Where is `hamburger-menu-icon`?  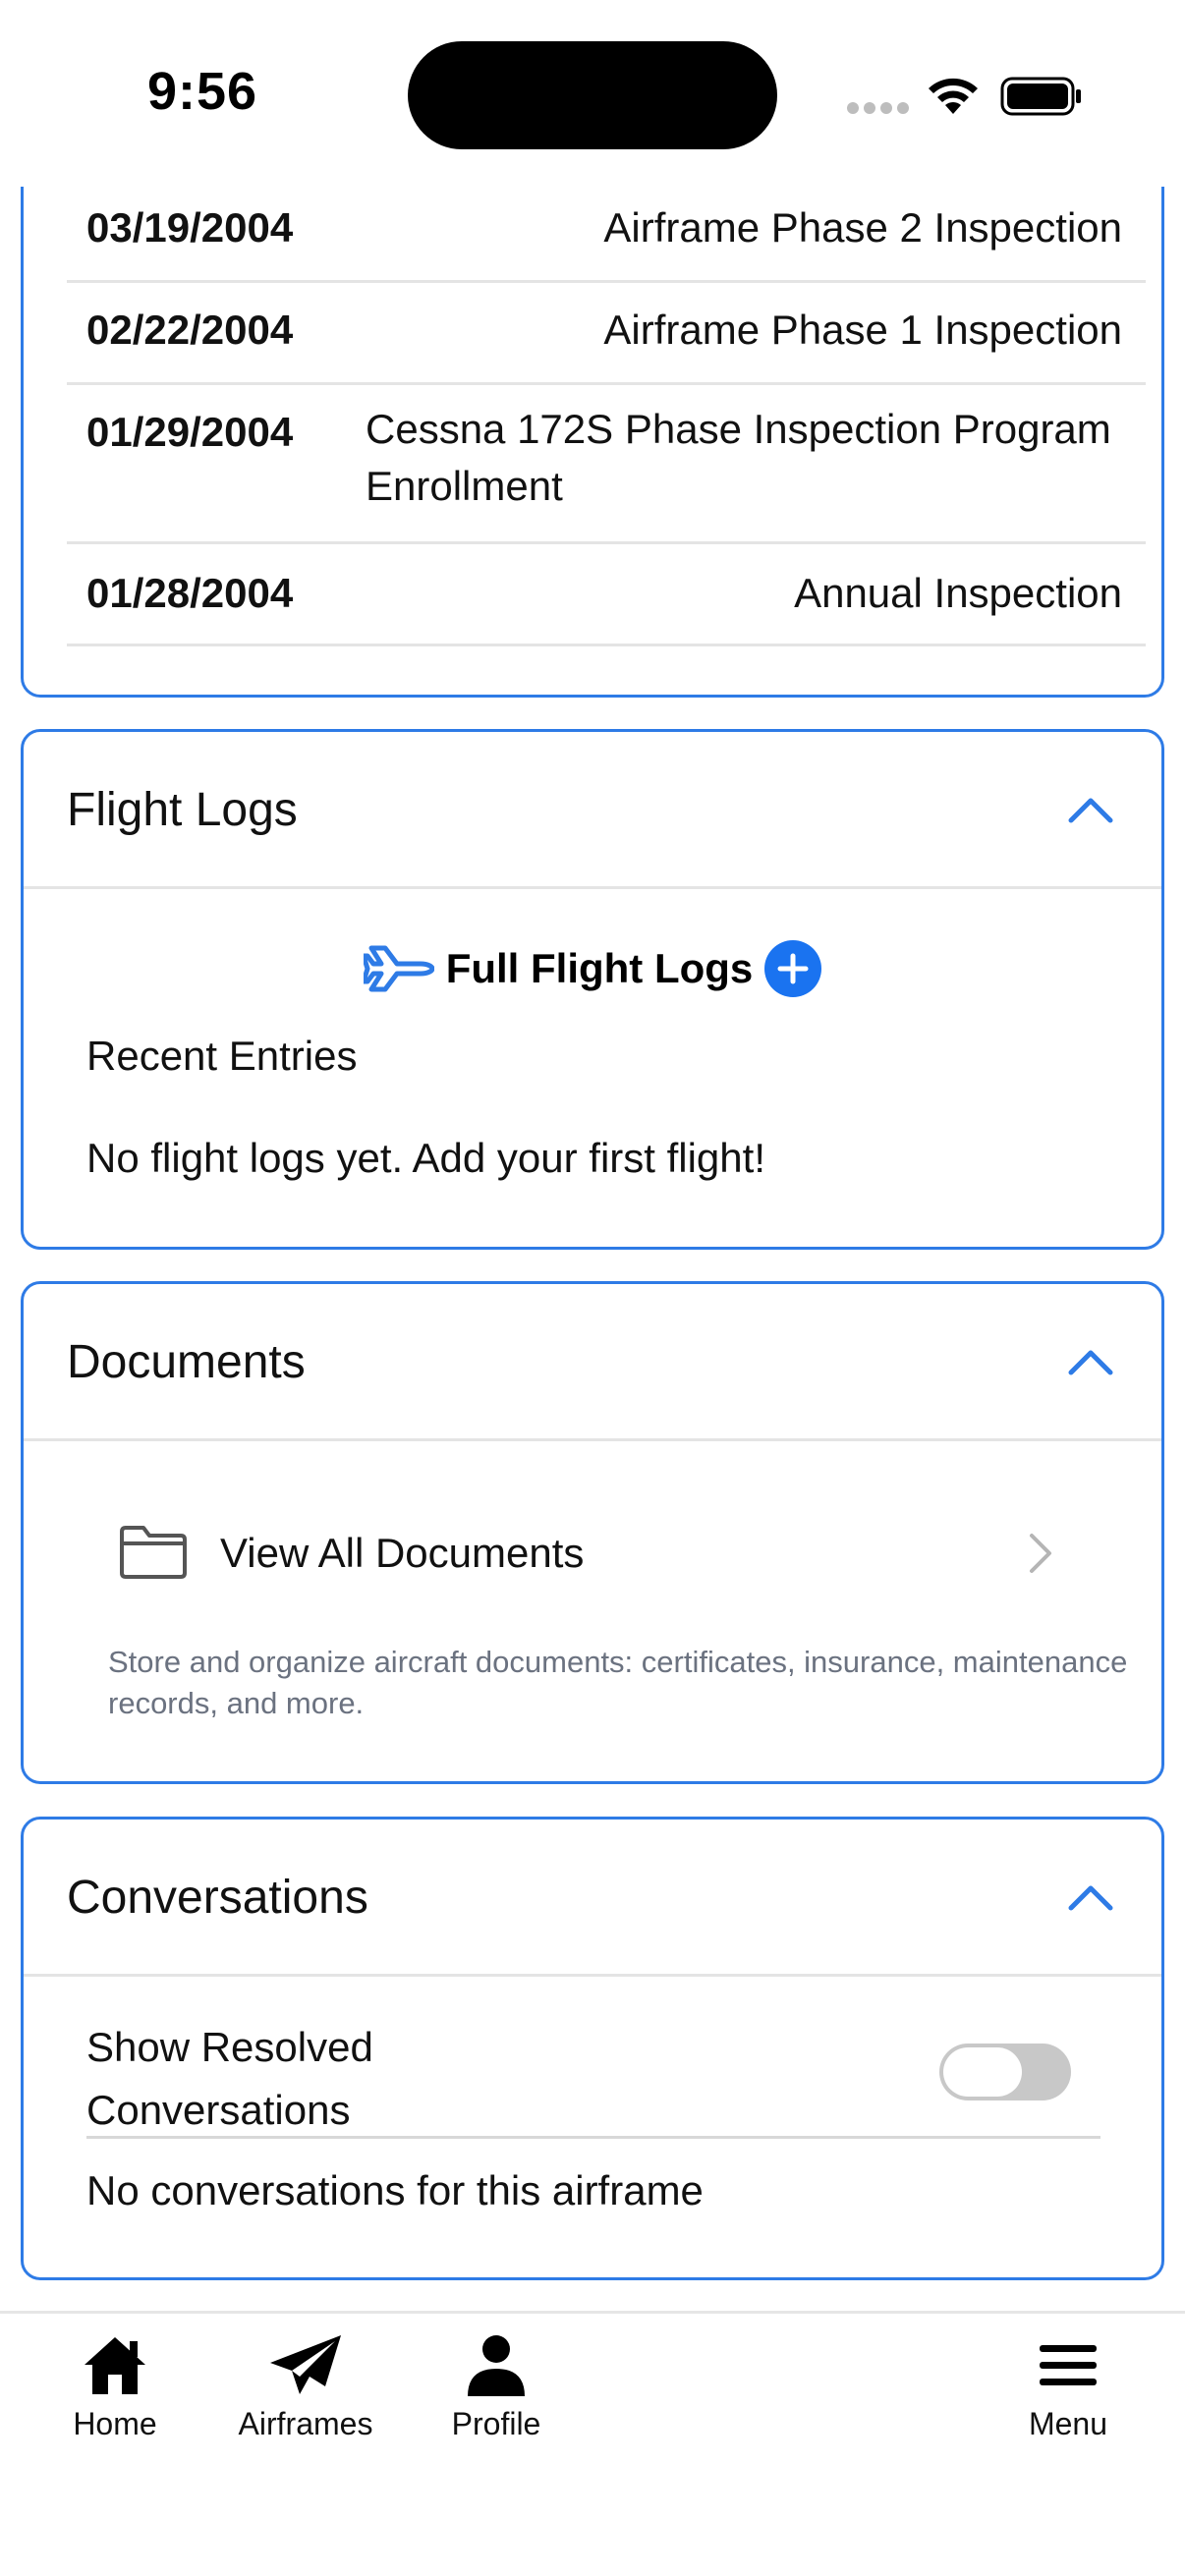 hamburger-menu-icon is located at coordinates (1069, 2365).